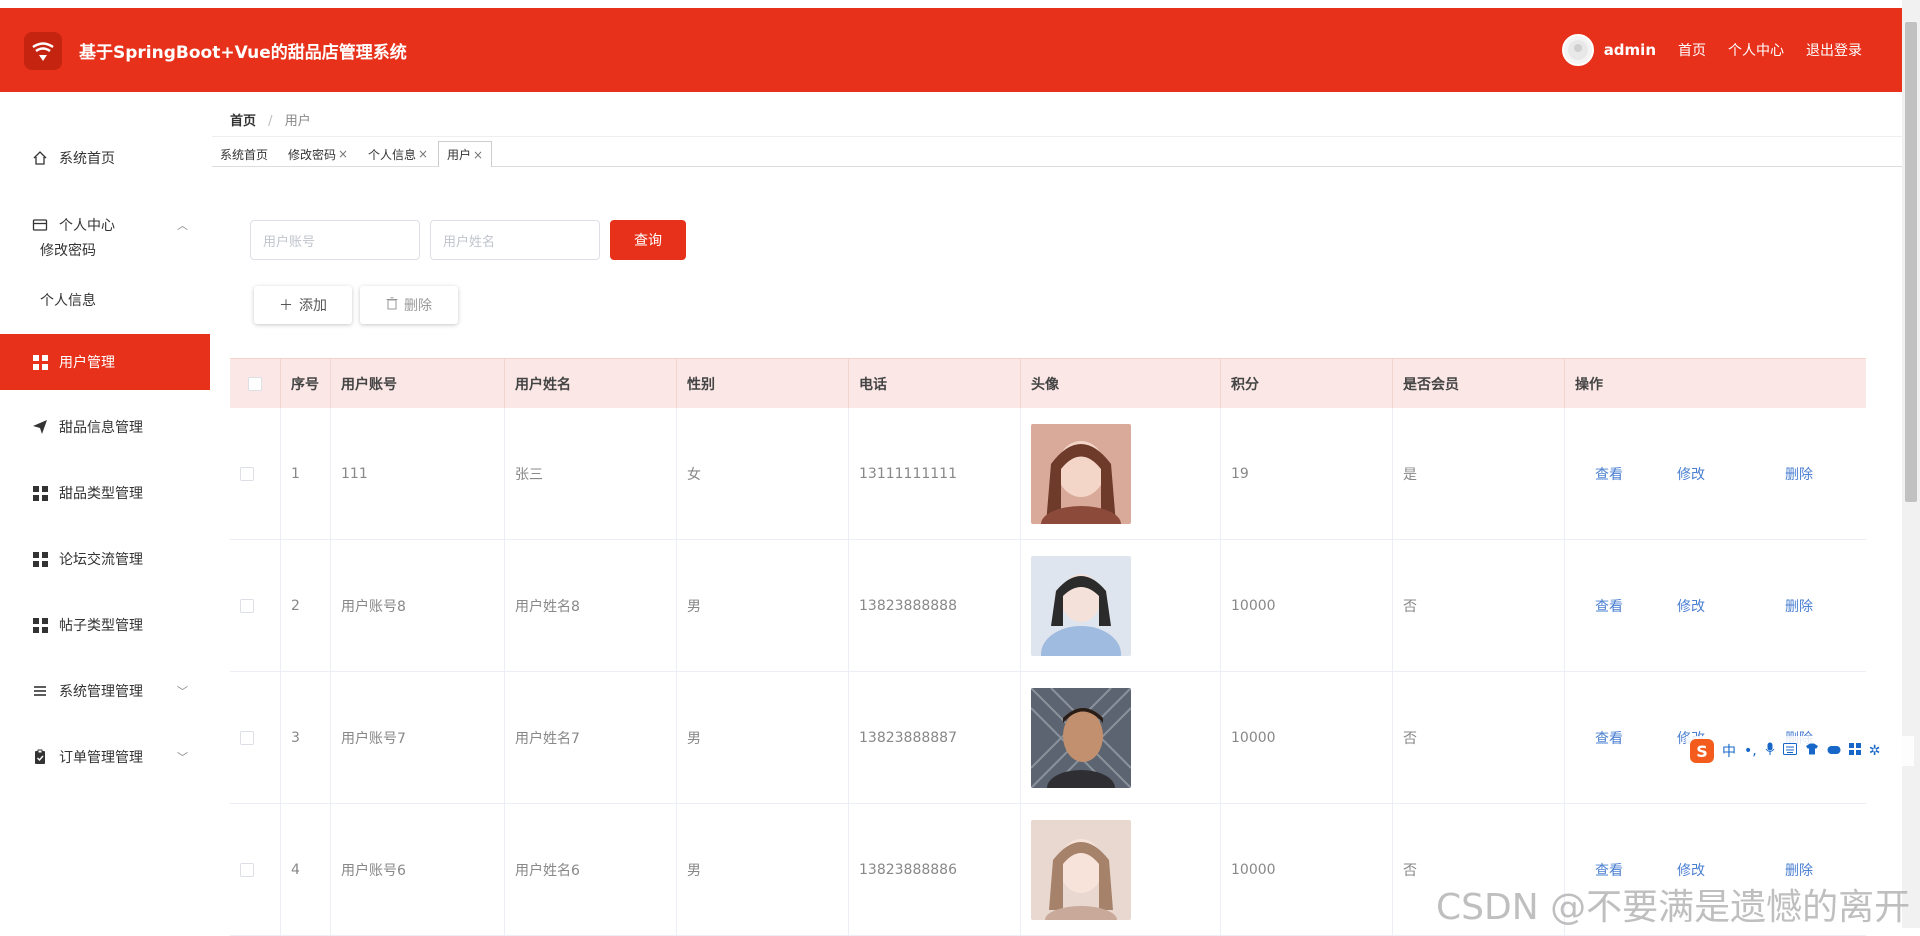  What do you see at coordinates (1081, 738) in the screenshot?
I see `avatar-photo` at bounding box center [1081, 738].